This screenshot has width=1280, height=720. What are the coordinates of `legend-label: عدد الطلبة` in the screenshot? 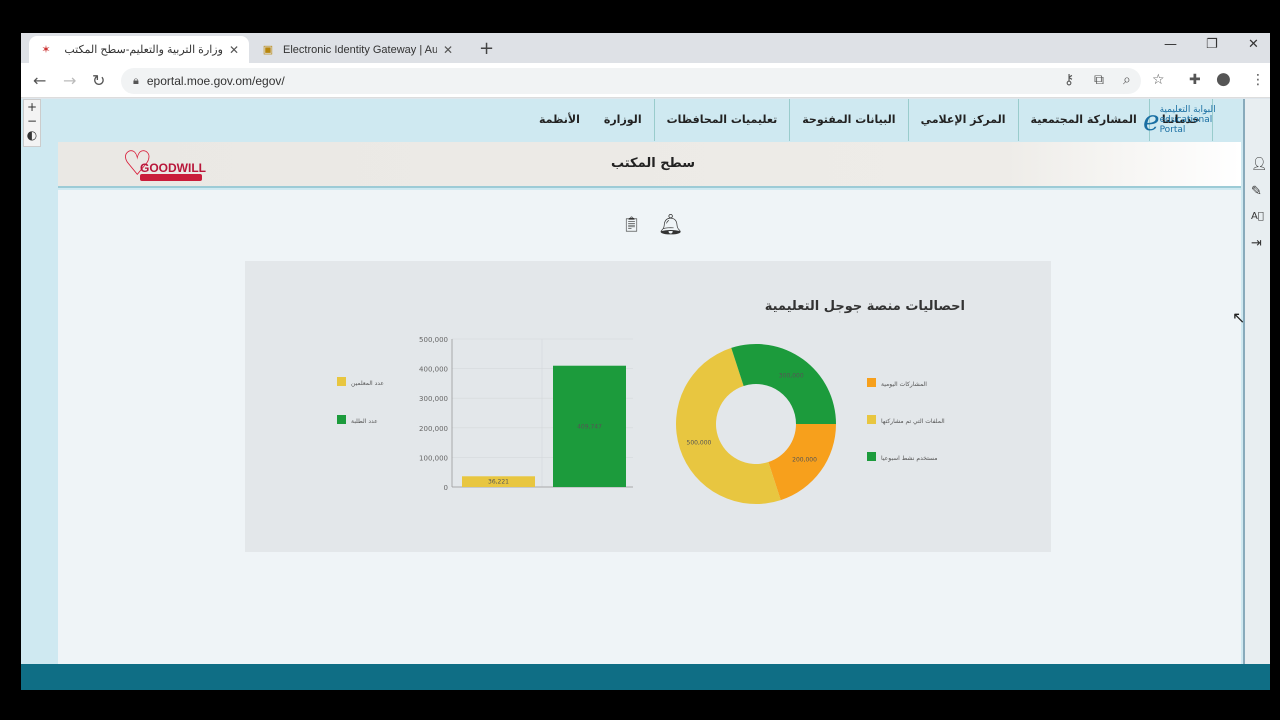 It's located at (364, 421).